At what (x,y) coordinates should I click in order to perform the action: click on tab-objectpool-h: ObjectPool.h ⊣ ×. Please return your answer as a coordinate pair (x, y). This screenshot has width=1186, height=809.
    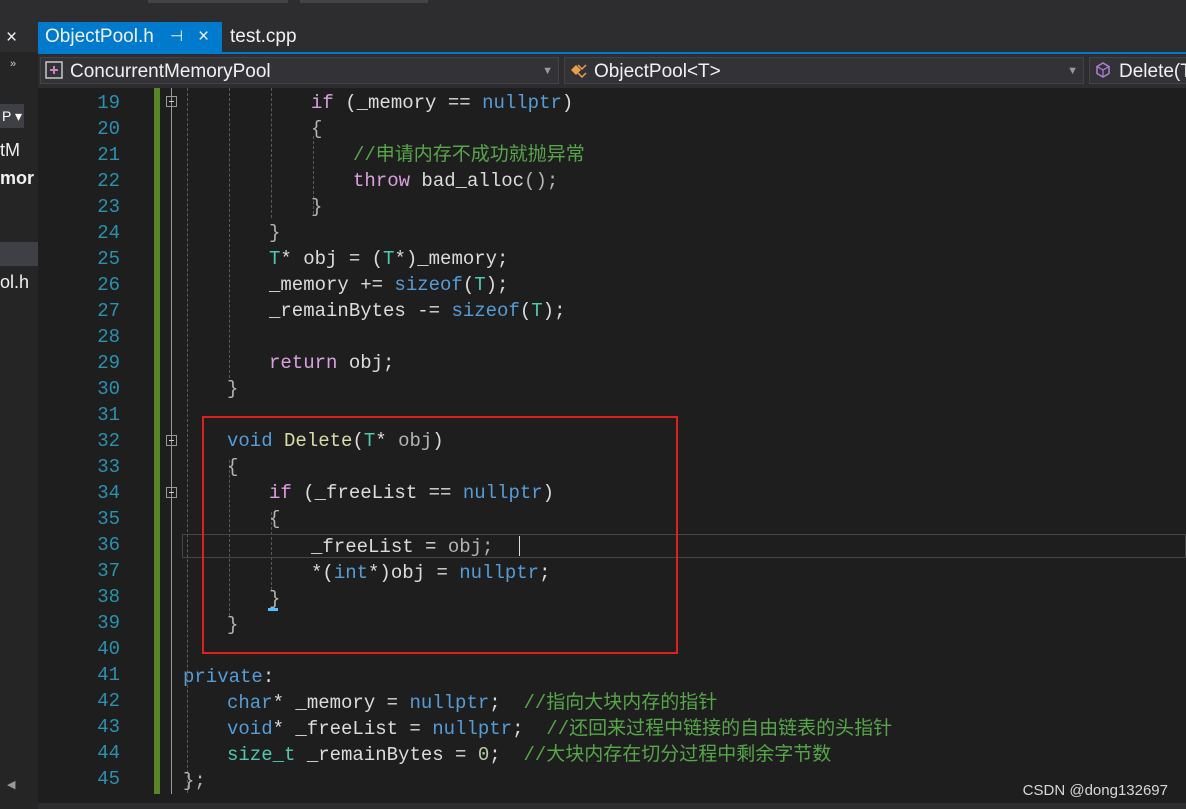
    Looking at the image, I should click on (130, 37).